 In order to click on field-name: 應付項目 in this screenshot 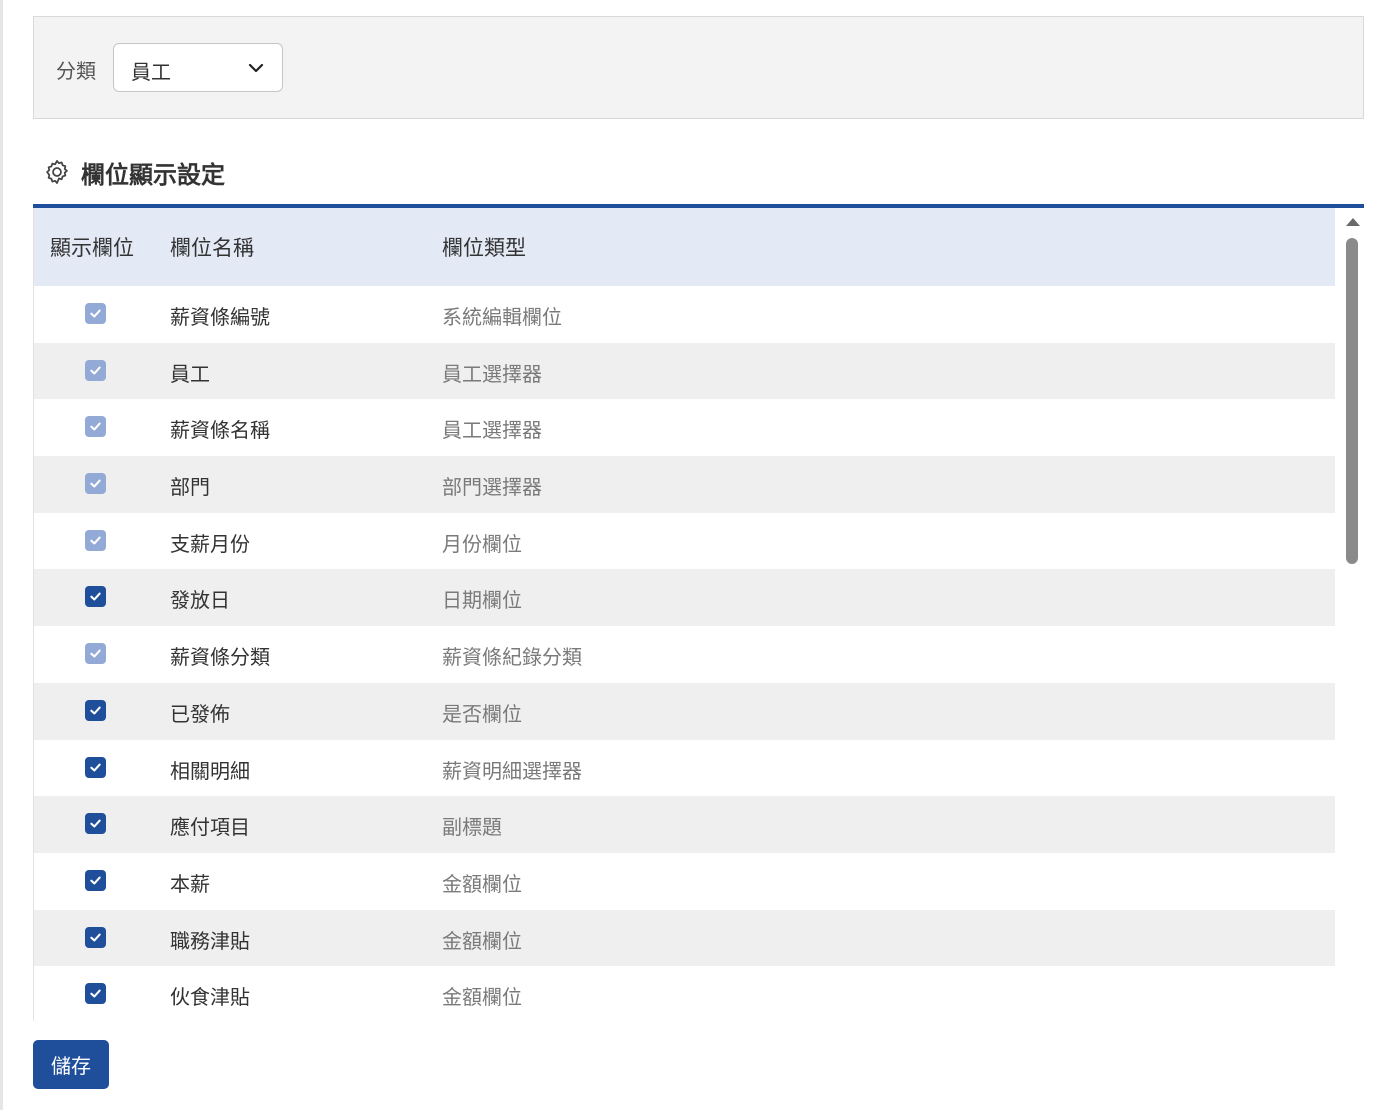, I will do `click(210, 827)`.